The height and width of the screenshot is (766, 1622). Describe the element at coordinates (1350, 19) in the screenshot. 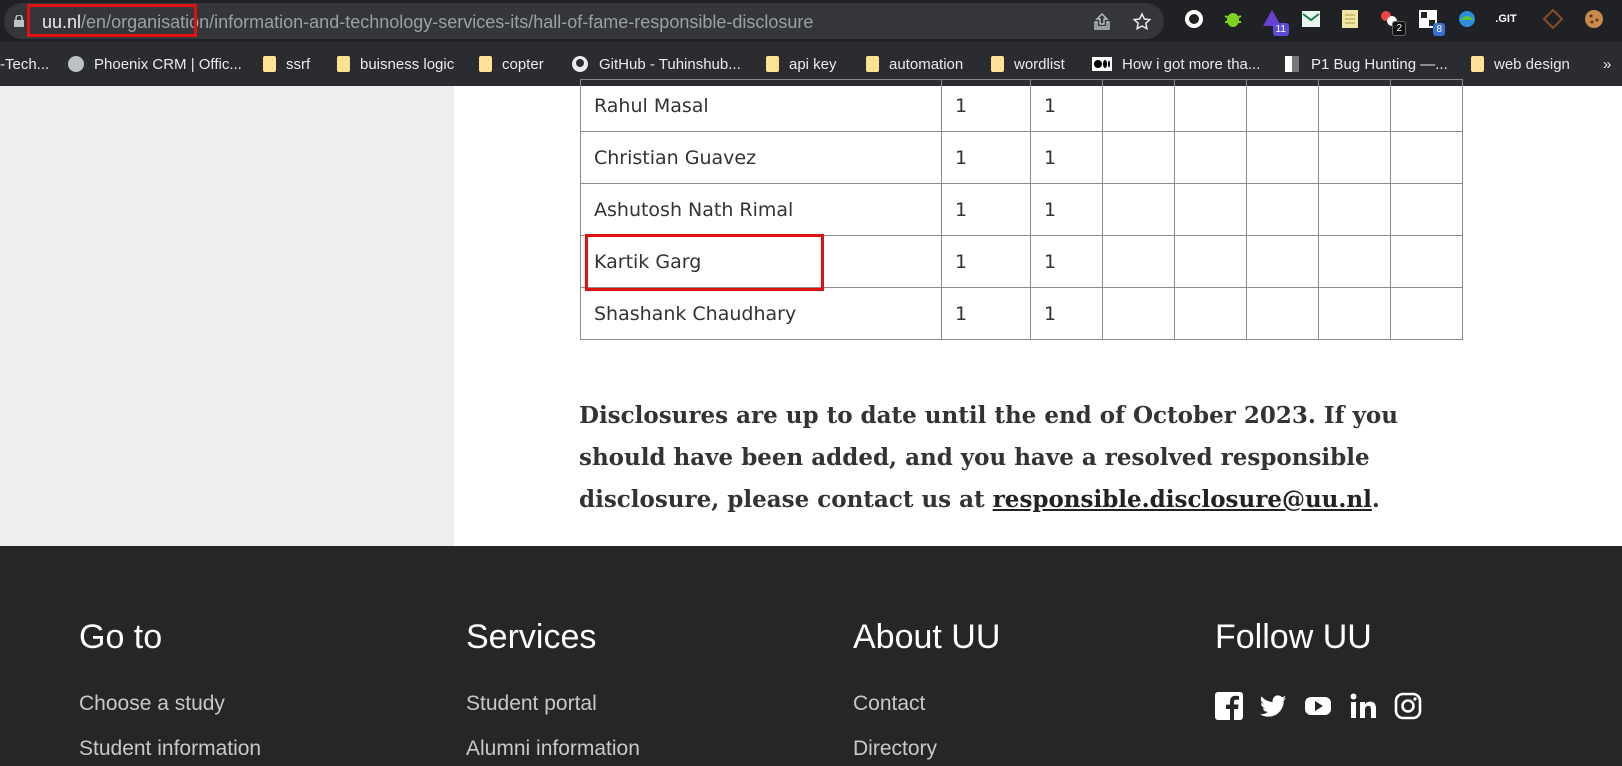

I see `notepad-icon` at that location.